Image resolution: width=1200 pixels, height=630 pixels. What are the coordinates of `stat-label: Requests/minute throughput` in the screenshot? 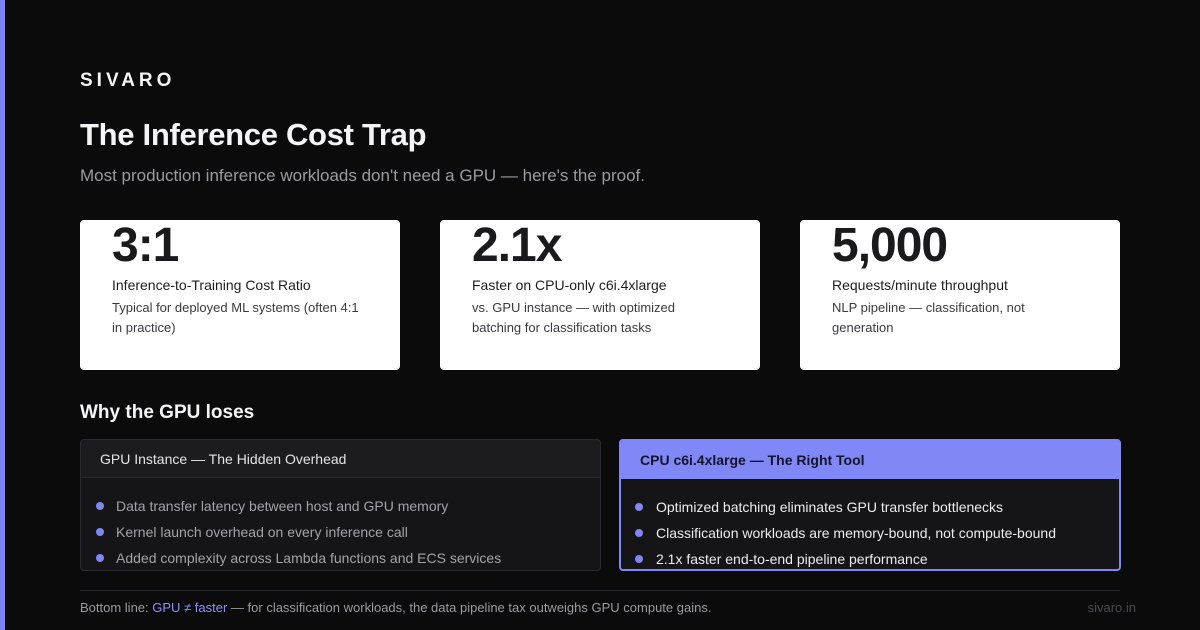 It's located at (920, 285).